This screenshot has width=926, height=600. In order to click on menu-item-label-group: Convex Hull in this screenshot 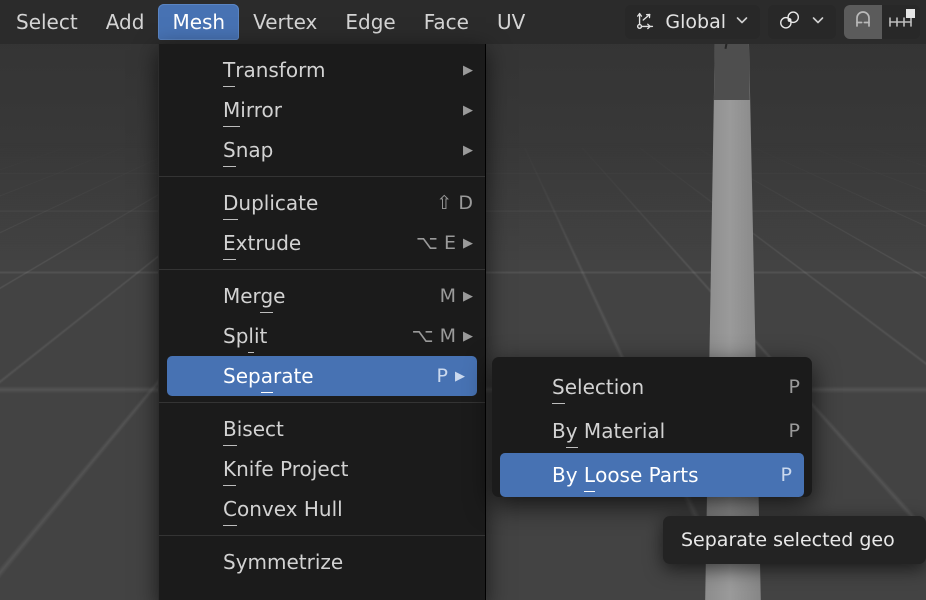, I will do `click(283, 509)`.